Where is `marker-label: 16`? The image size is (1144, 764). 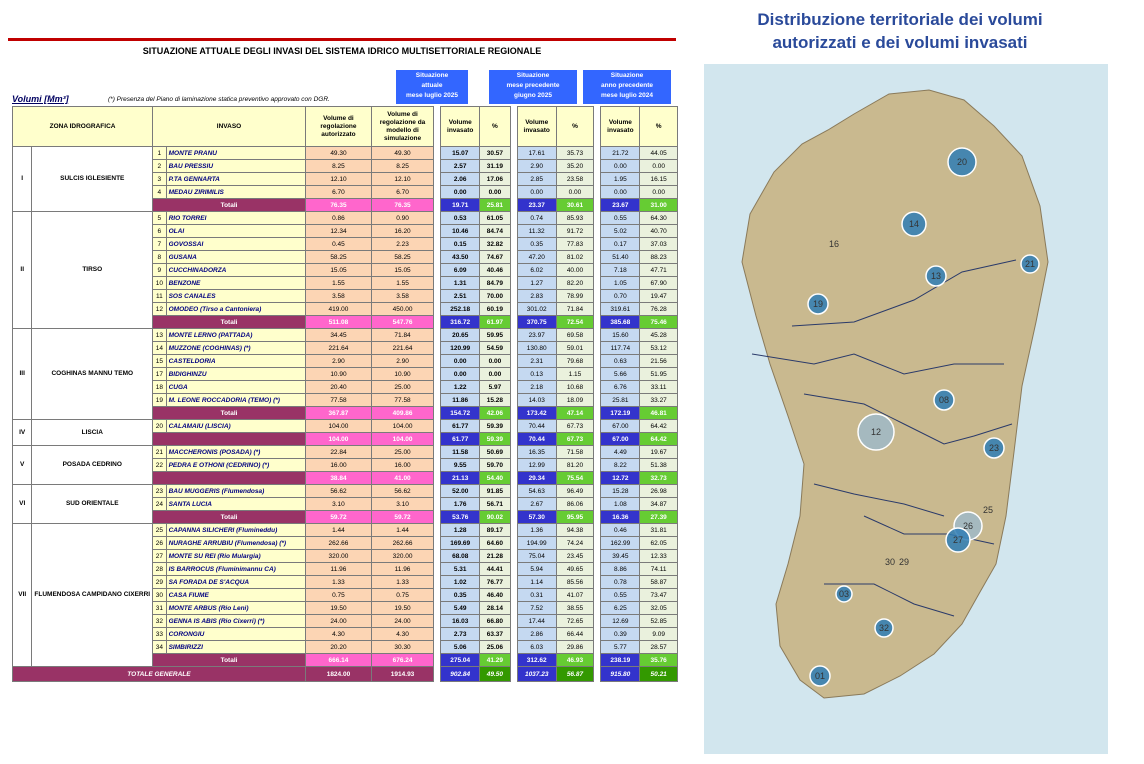
marker-label: 16 is located at coordinates (834, 244).